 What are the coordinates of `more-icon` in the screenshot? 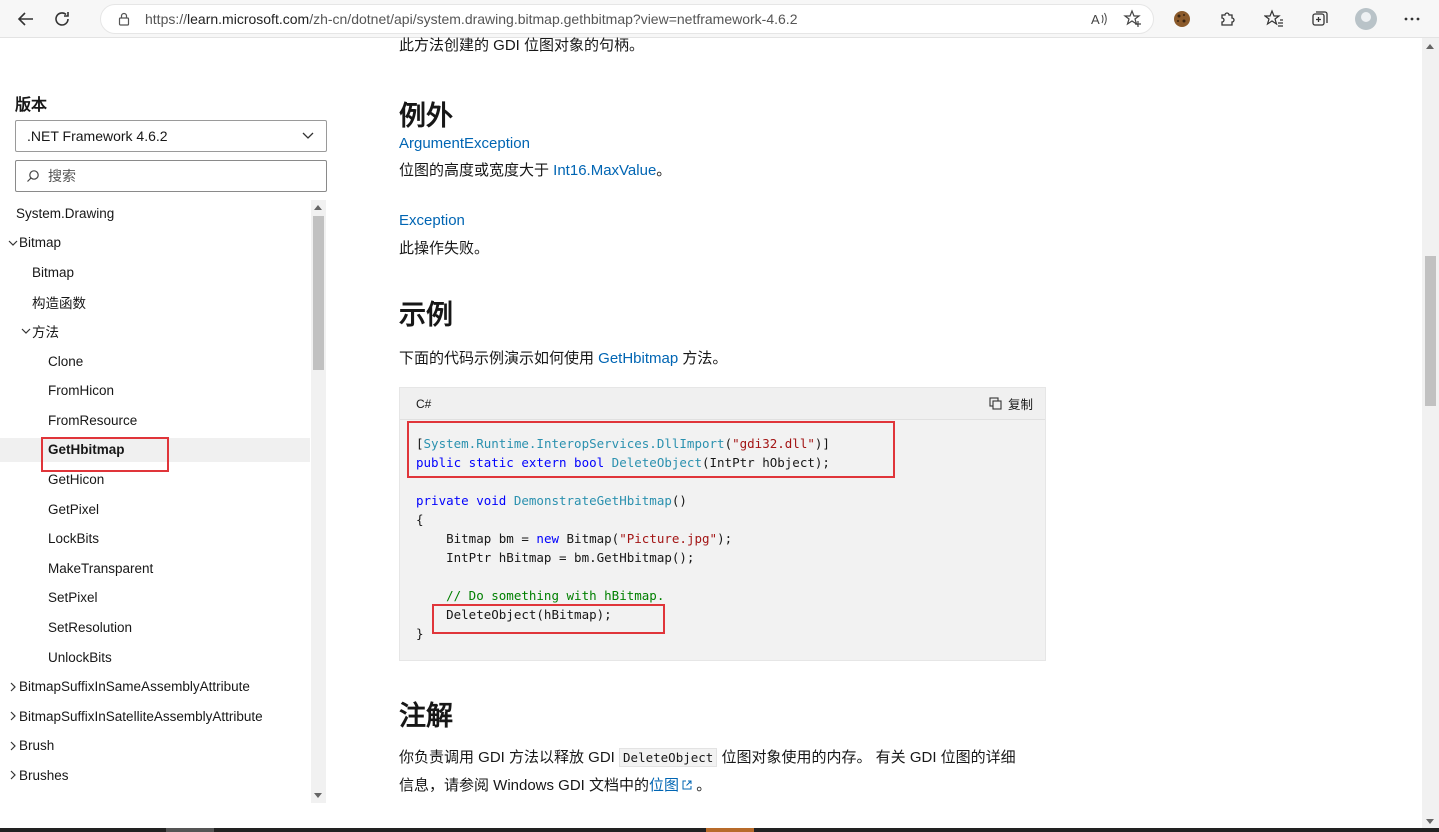 It's located at (1412, 19).